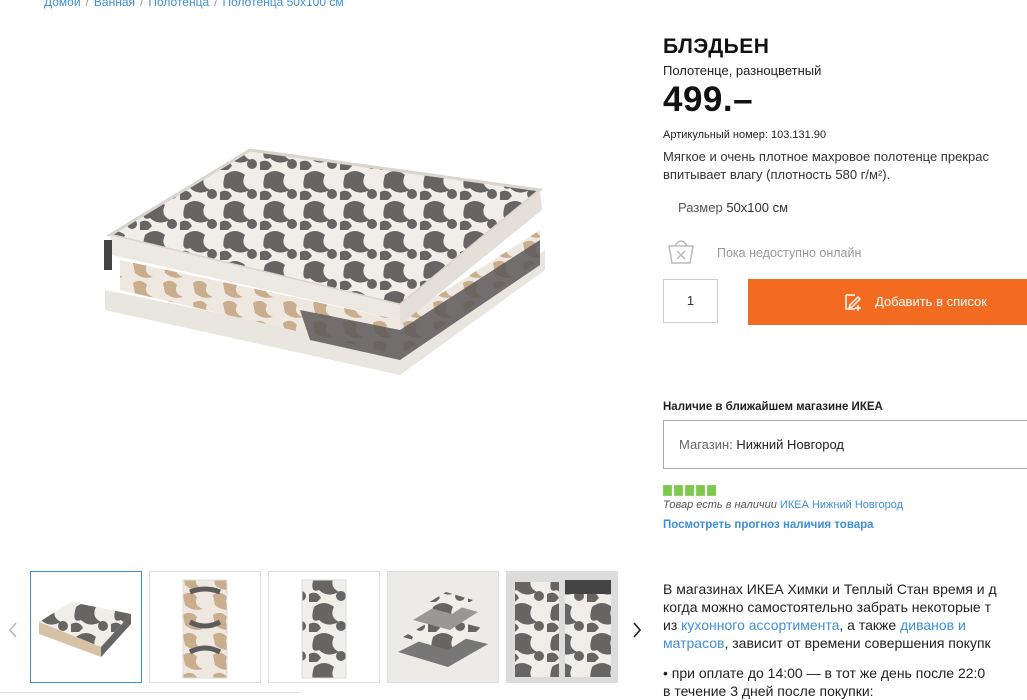 This screenshot has height=700, width=1027. What do you see at coordinates (86, 627) in the screenshot?
I see `thumbnail-folded-towel` at bounding box center [86, 627].